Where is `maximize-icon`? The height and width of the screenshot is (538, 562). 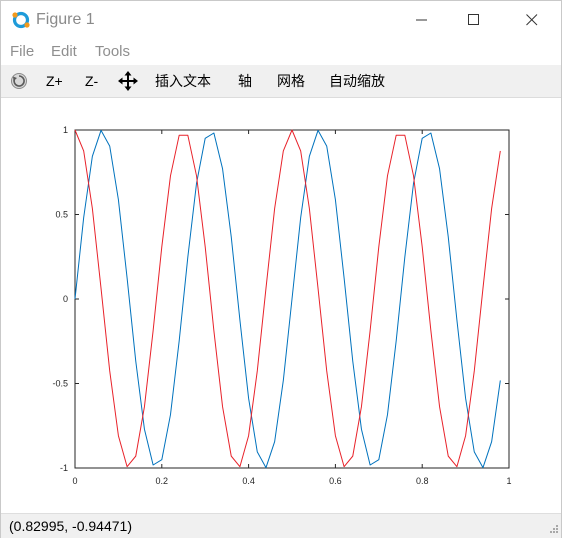 maximize-icon is located at coordinates (473, 19).